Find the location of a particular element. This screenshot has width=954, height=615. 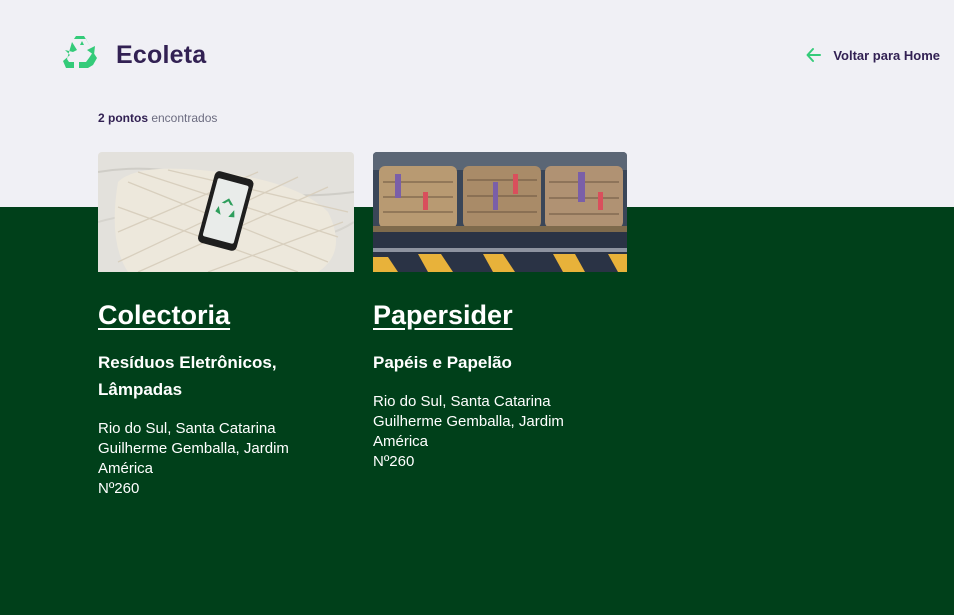

back-to-home-link: Voltar para Home is located at coordinates (872, 55).